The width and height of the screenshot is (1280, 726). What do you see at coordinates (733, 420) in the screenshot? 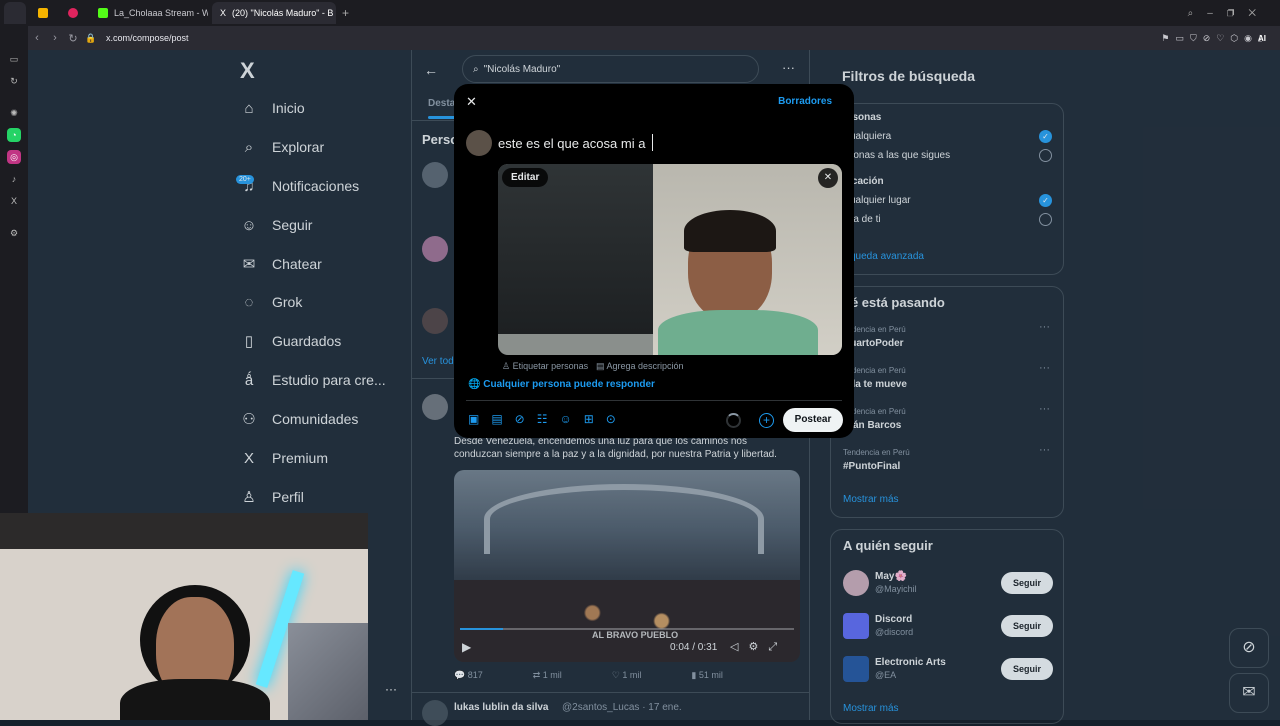
I see `char-count-circle` at bounding box center [733, 420].